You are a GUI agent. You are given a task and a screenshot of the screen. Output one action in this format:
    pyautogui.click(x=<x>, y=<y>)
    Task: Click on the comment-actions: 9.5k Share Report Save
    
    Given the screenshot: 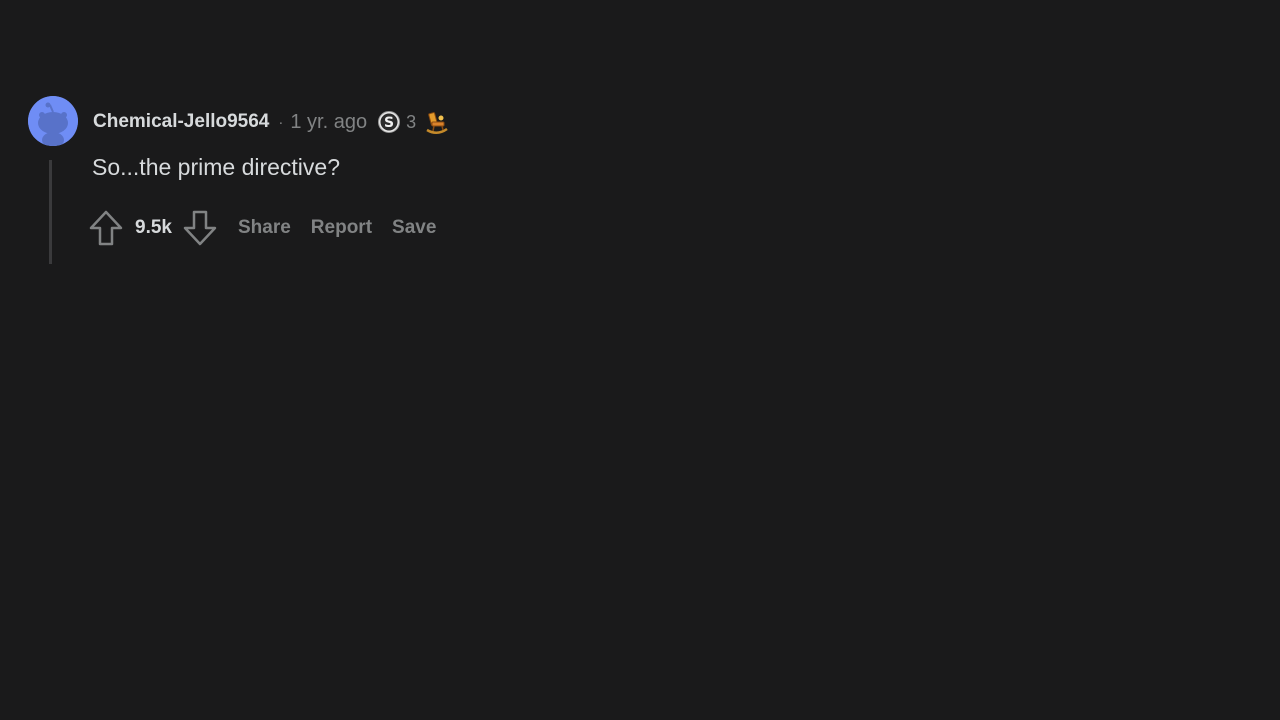 What is the action you would take?
    pyautogui.click(x=267, y=228)
    